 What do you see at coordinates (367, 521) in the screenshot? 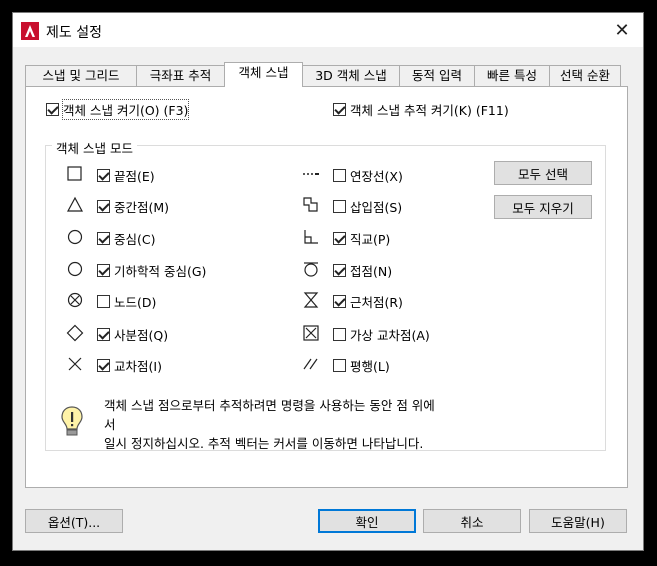
I see `ok-button: 확인` at bounding box center [367, 521].